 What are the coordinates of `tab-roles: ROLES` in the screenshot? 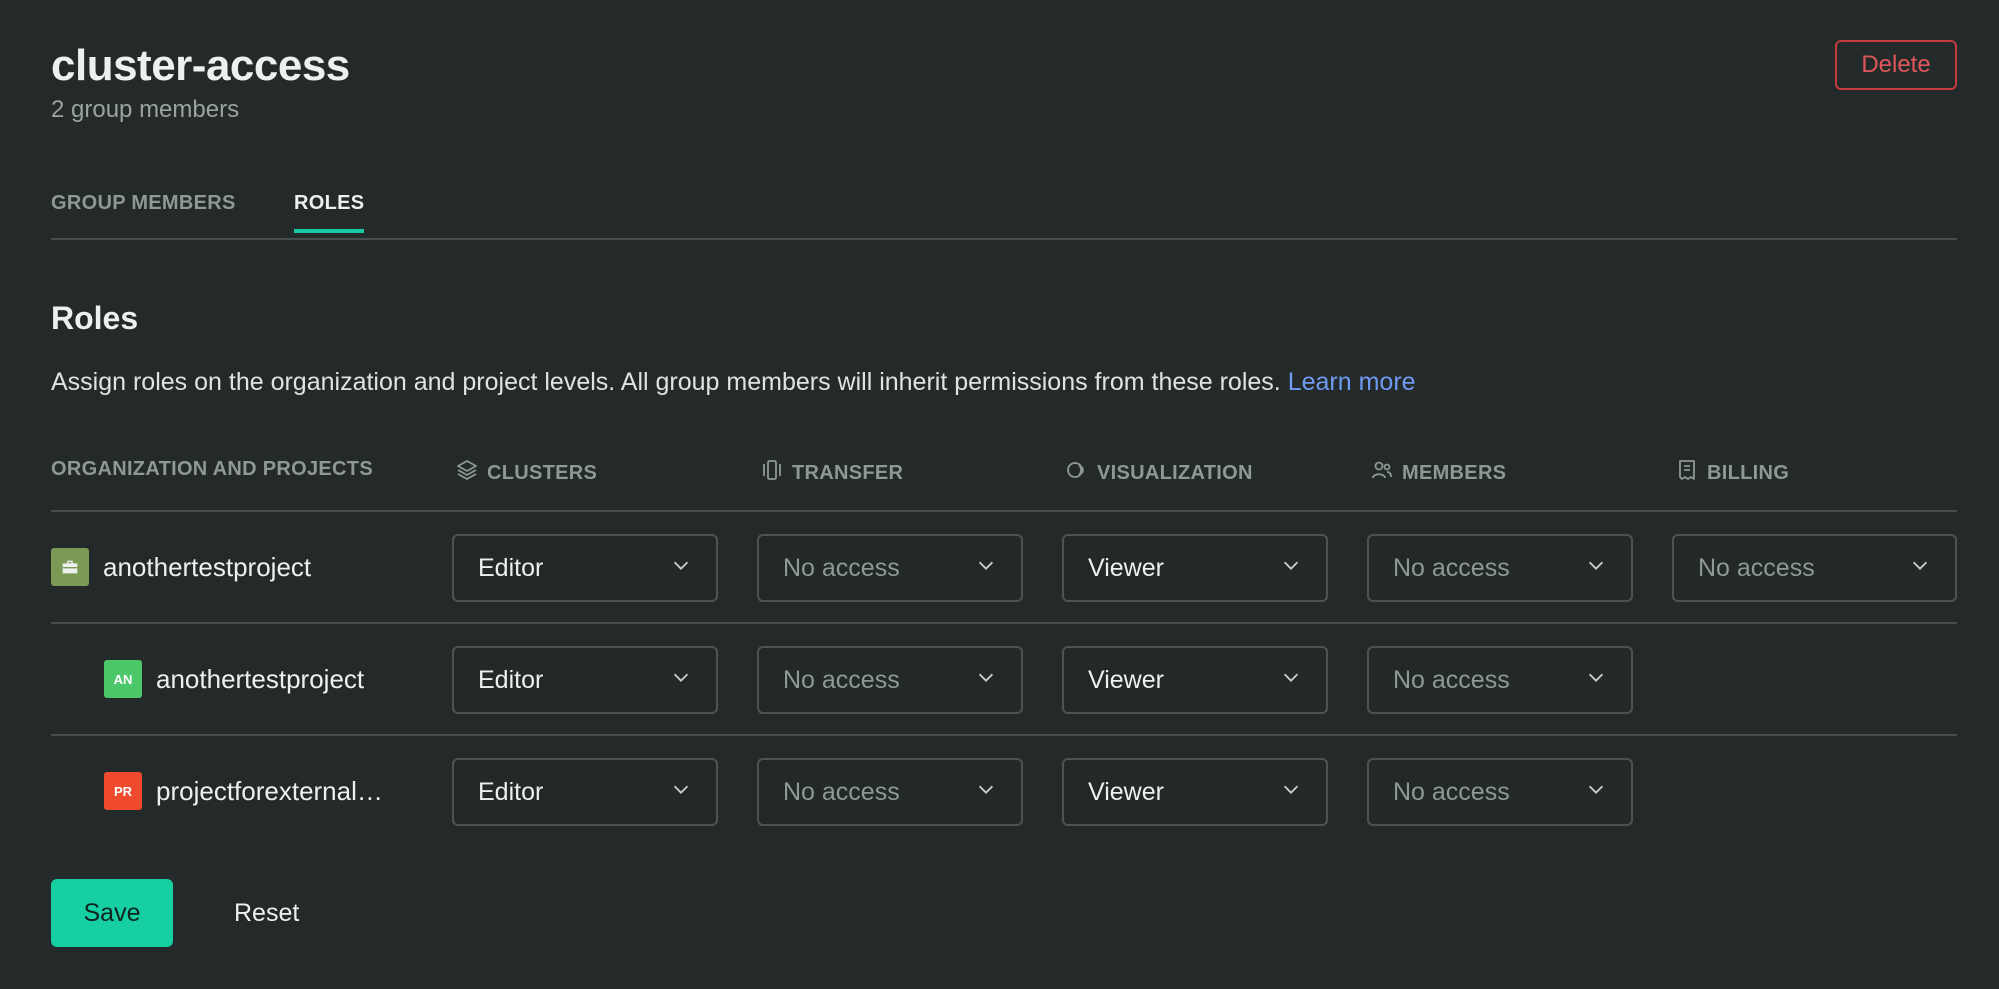 It's located at (329, 212).